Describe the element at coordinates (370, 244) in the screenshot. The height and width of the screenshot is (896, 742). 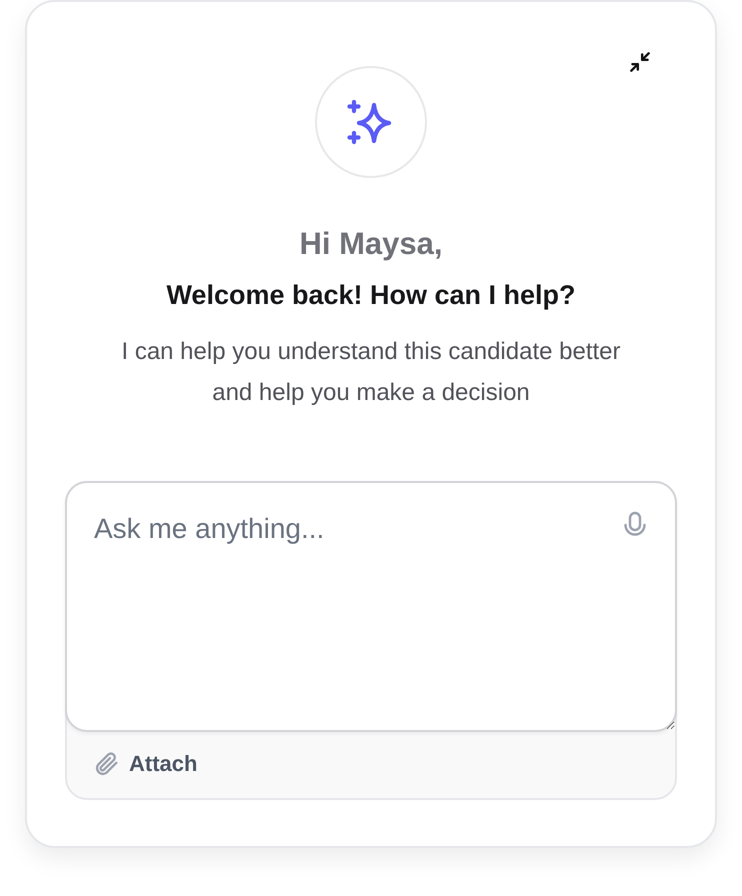
I see `greeting-text: Hi Maysa,` at that location.